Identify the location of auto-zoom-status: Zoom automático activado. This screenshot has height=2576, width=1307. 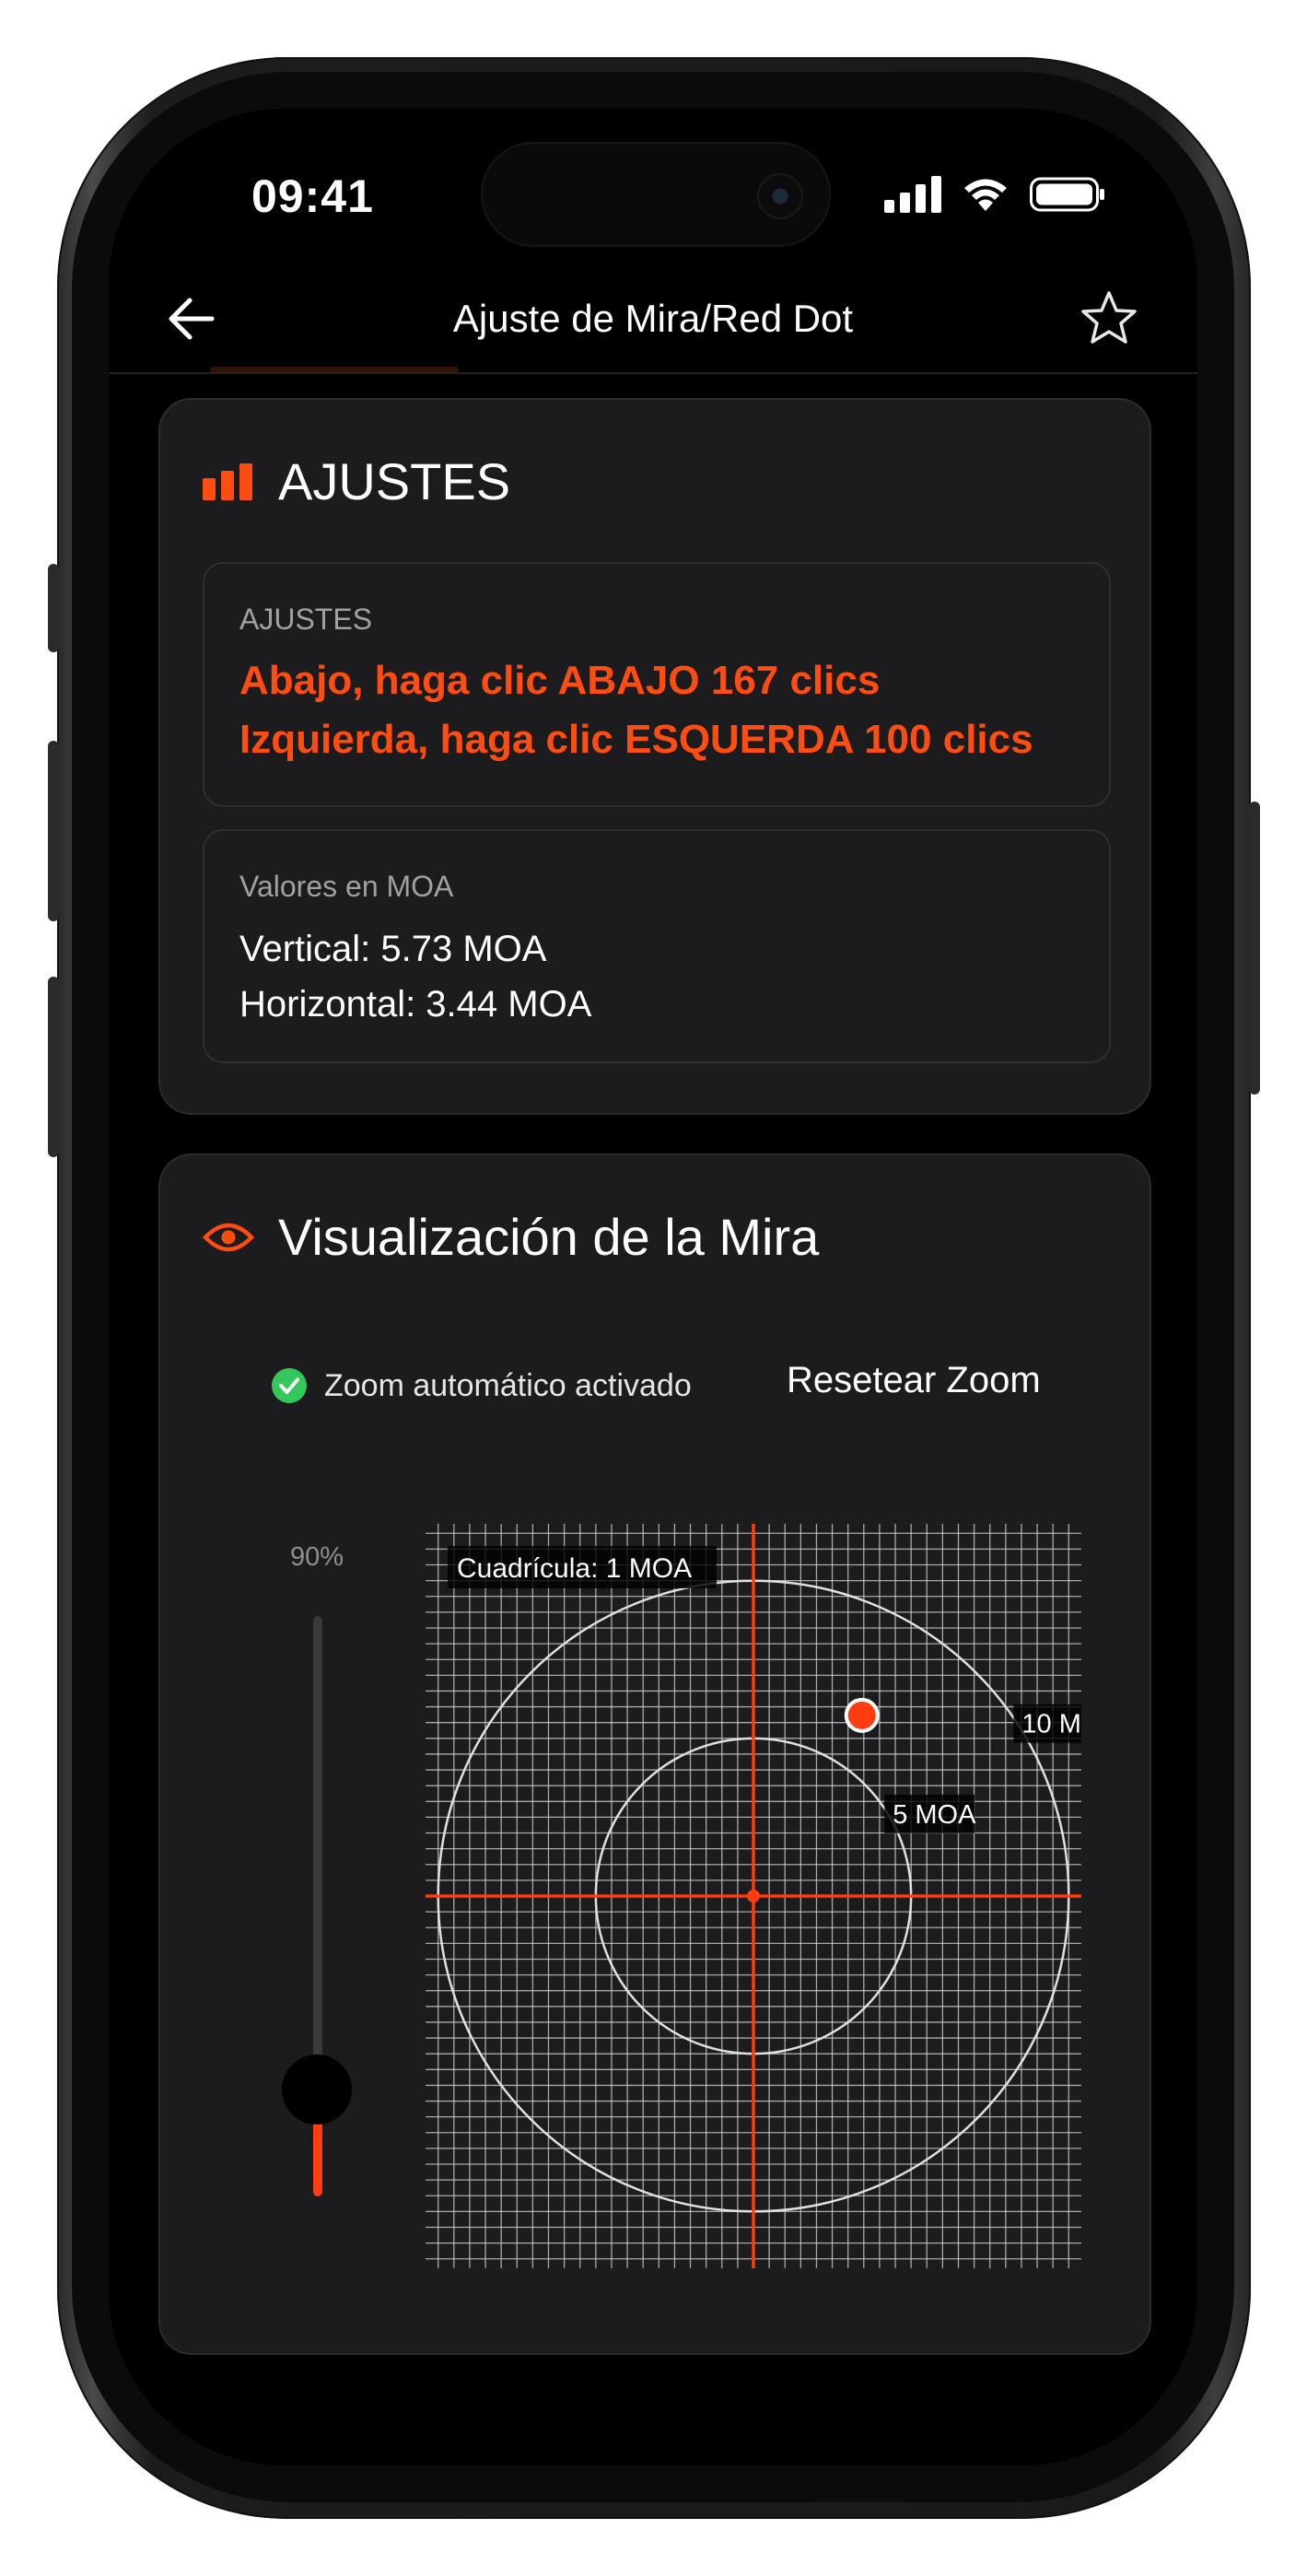
(481, 1385).